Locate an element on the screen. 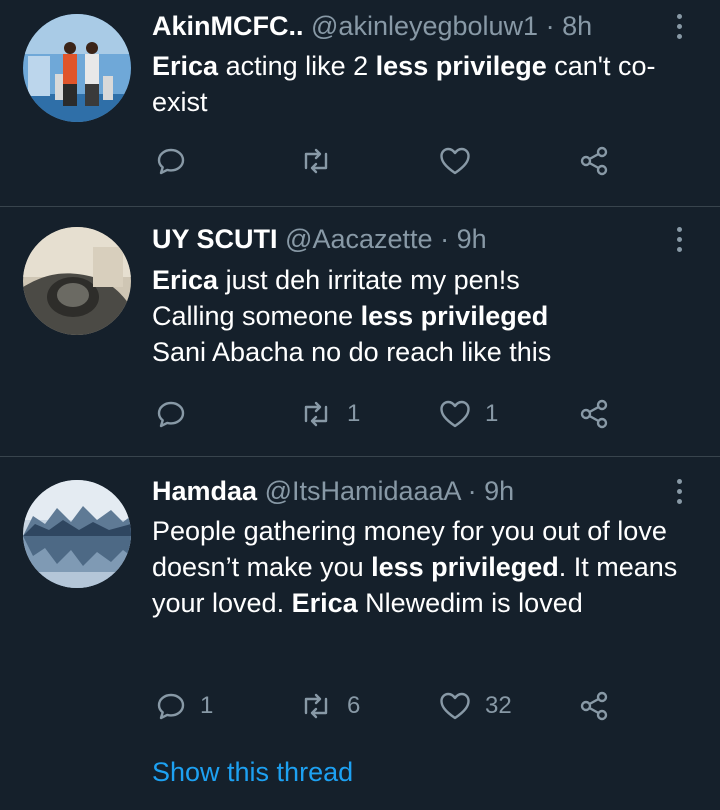  retweet-button: 6 is located at coordinates (329, 706).